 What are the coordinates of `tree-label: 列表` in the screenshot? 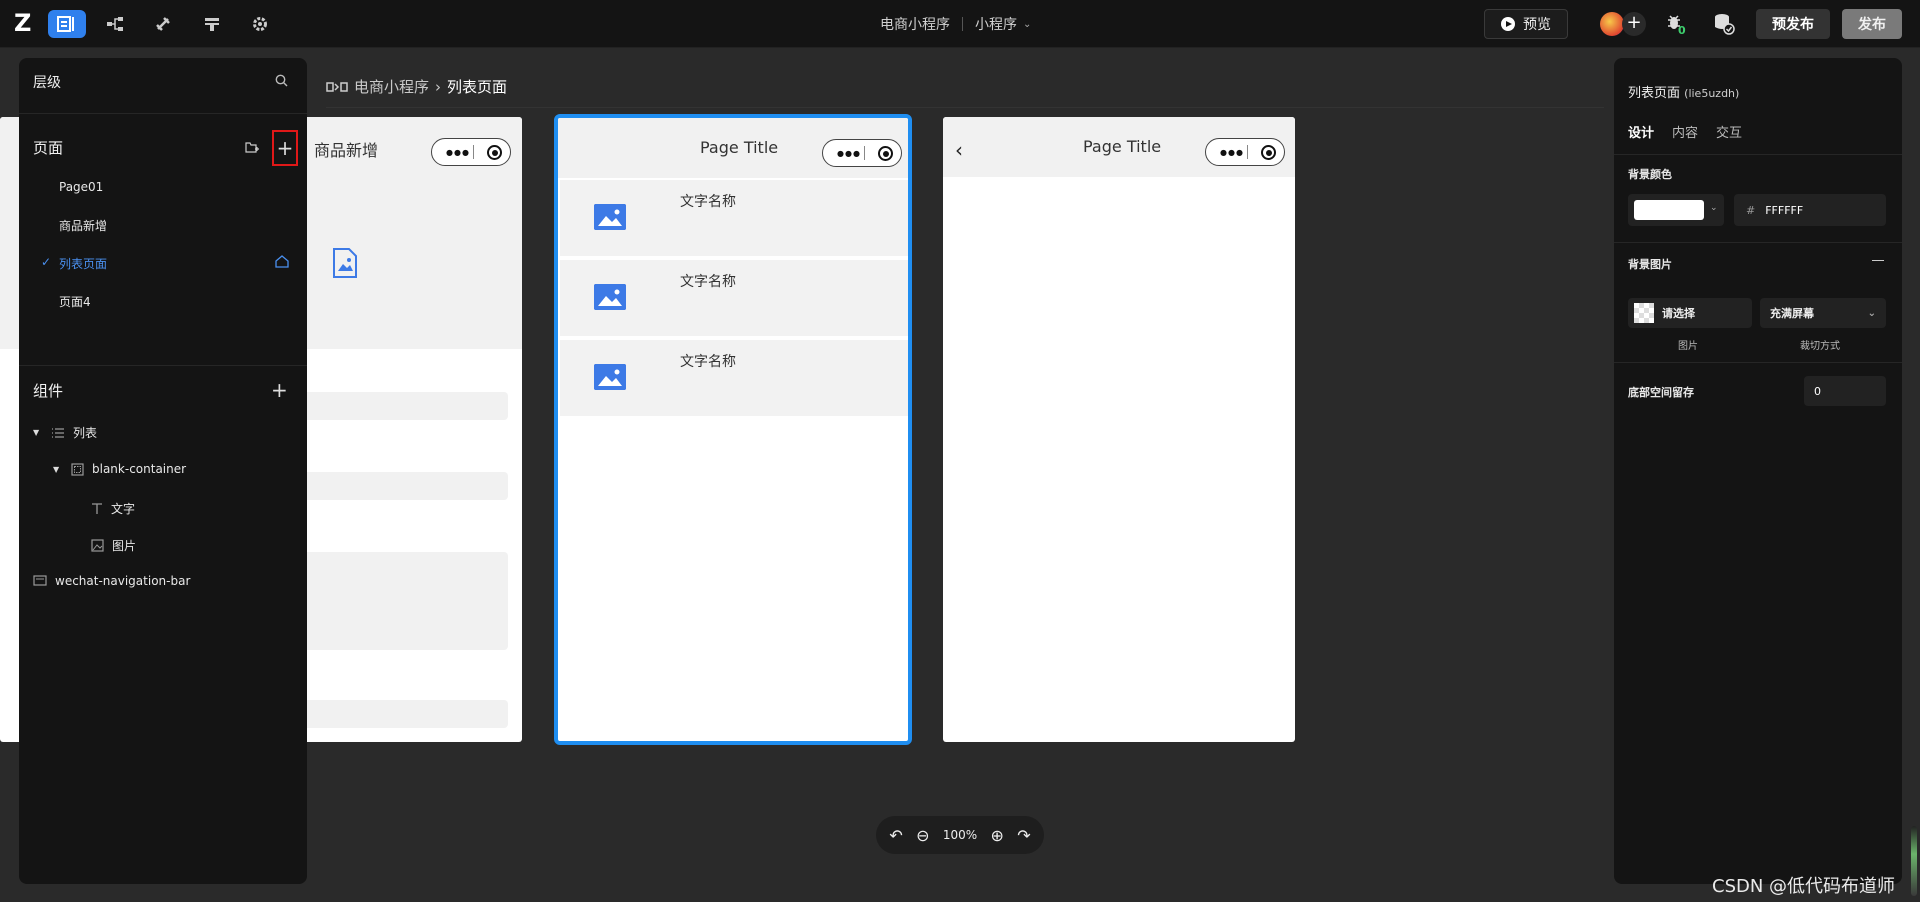 It's located at (85, 433).